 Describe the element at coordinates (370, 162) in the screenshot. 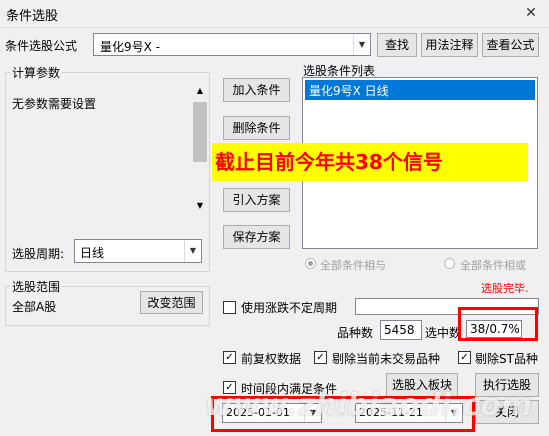

I see `annotation-banner: 截止目前今年共38个信号` at that location.